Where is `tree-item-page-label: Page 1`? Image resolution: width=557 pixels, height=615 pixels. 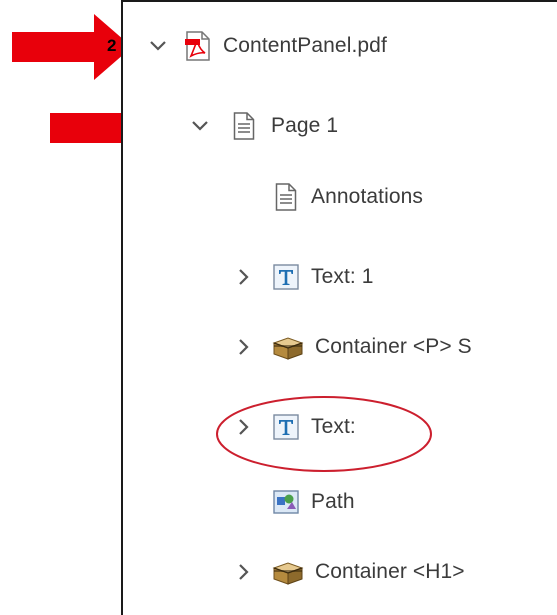 tree-item-page-label: Page 1 is located at coordinates (305, 125).